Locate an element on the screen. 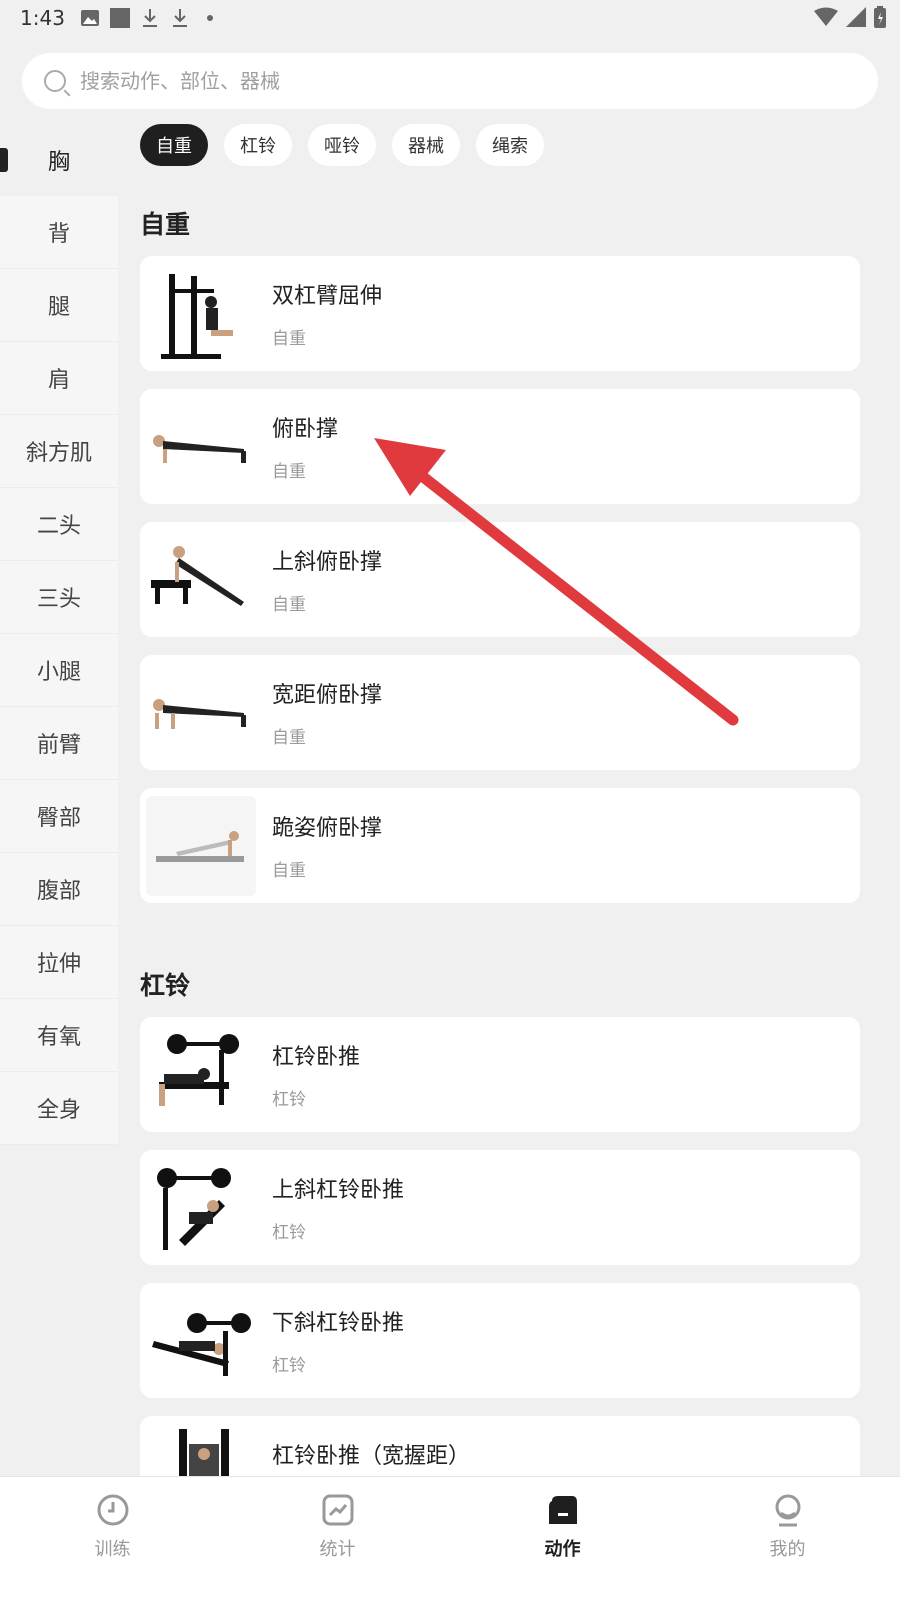 The width and height of the screenshot is (900, 1601). exercise-name: 宽距俯卧撑 is located at coordinates (327, 695).